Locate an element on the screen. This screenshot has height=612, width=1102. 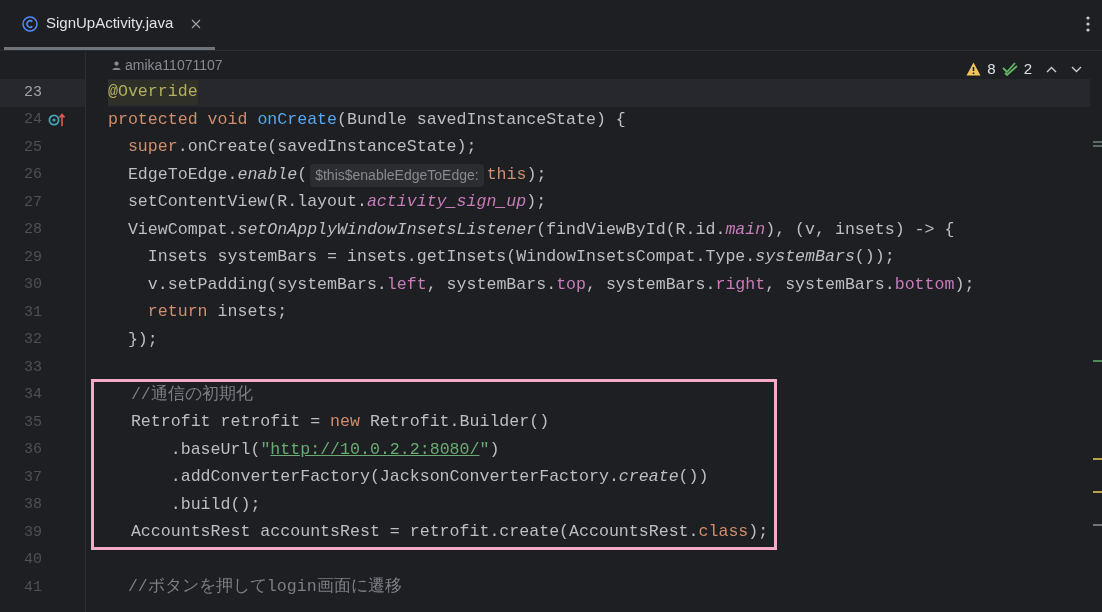
tab-title: SignUpActivity.java is located at coordinates (110, 23).